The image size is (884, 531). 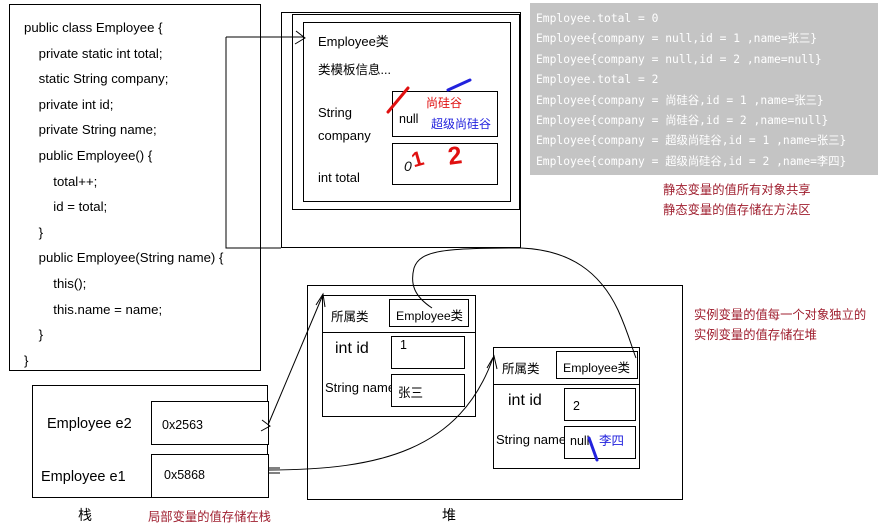 I want to click on code-line-5: public Employee() {, so click(x=88, y=155).